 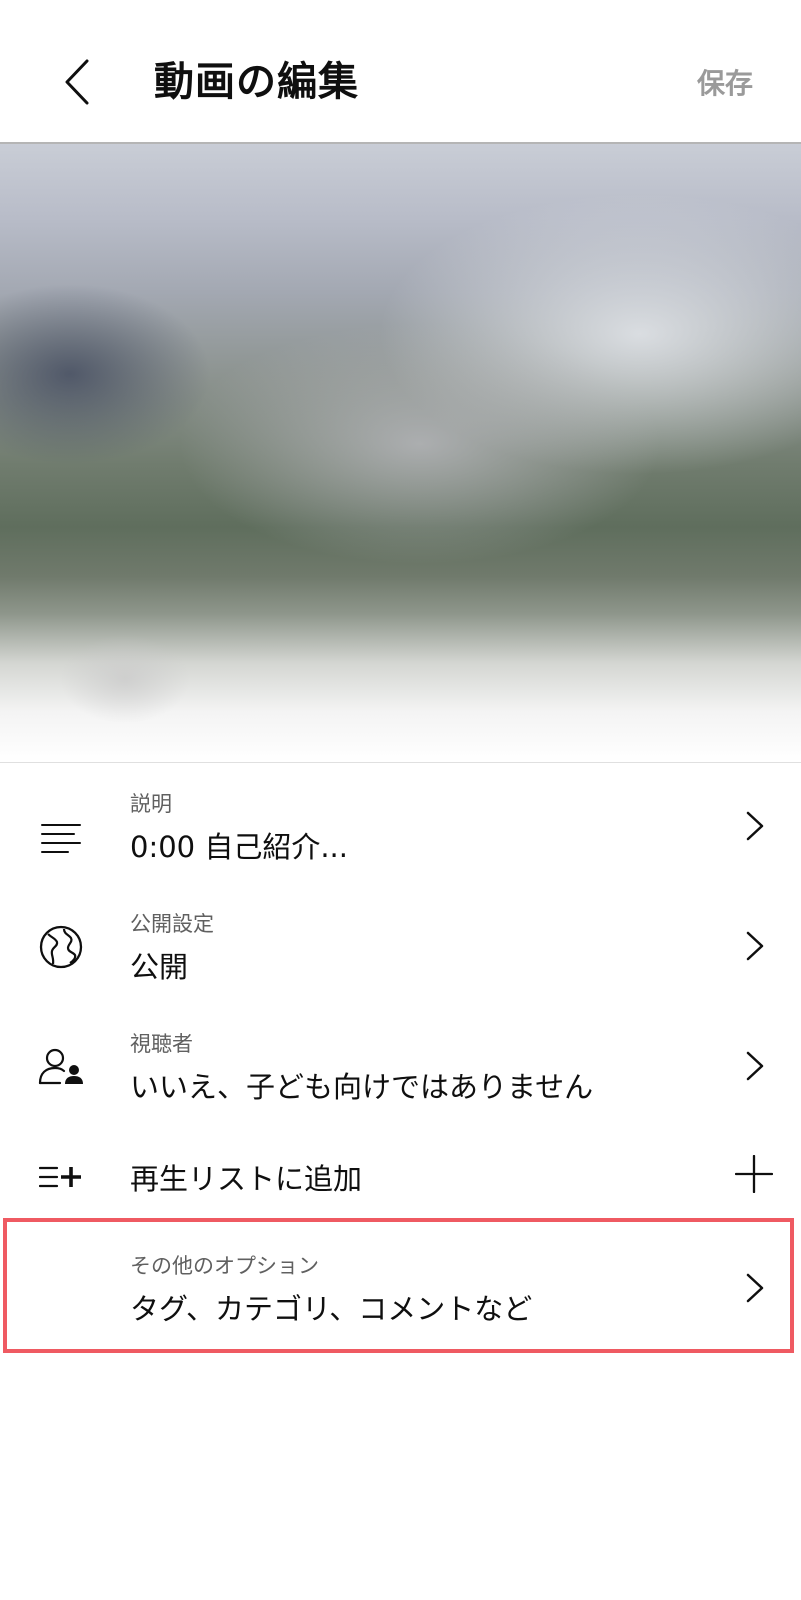 What do you see at coordinates (400, 72) in the screenshot?
I see `app-header: 動画の編集 保存` at bounding box center [400, 72].